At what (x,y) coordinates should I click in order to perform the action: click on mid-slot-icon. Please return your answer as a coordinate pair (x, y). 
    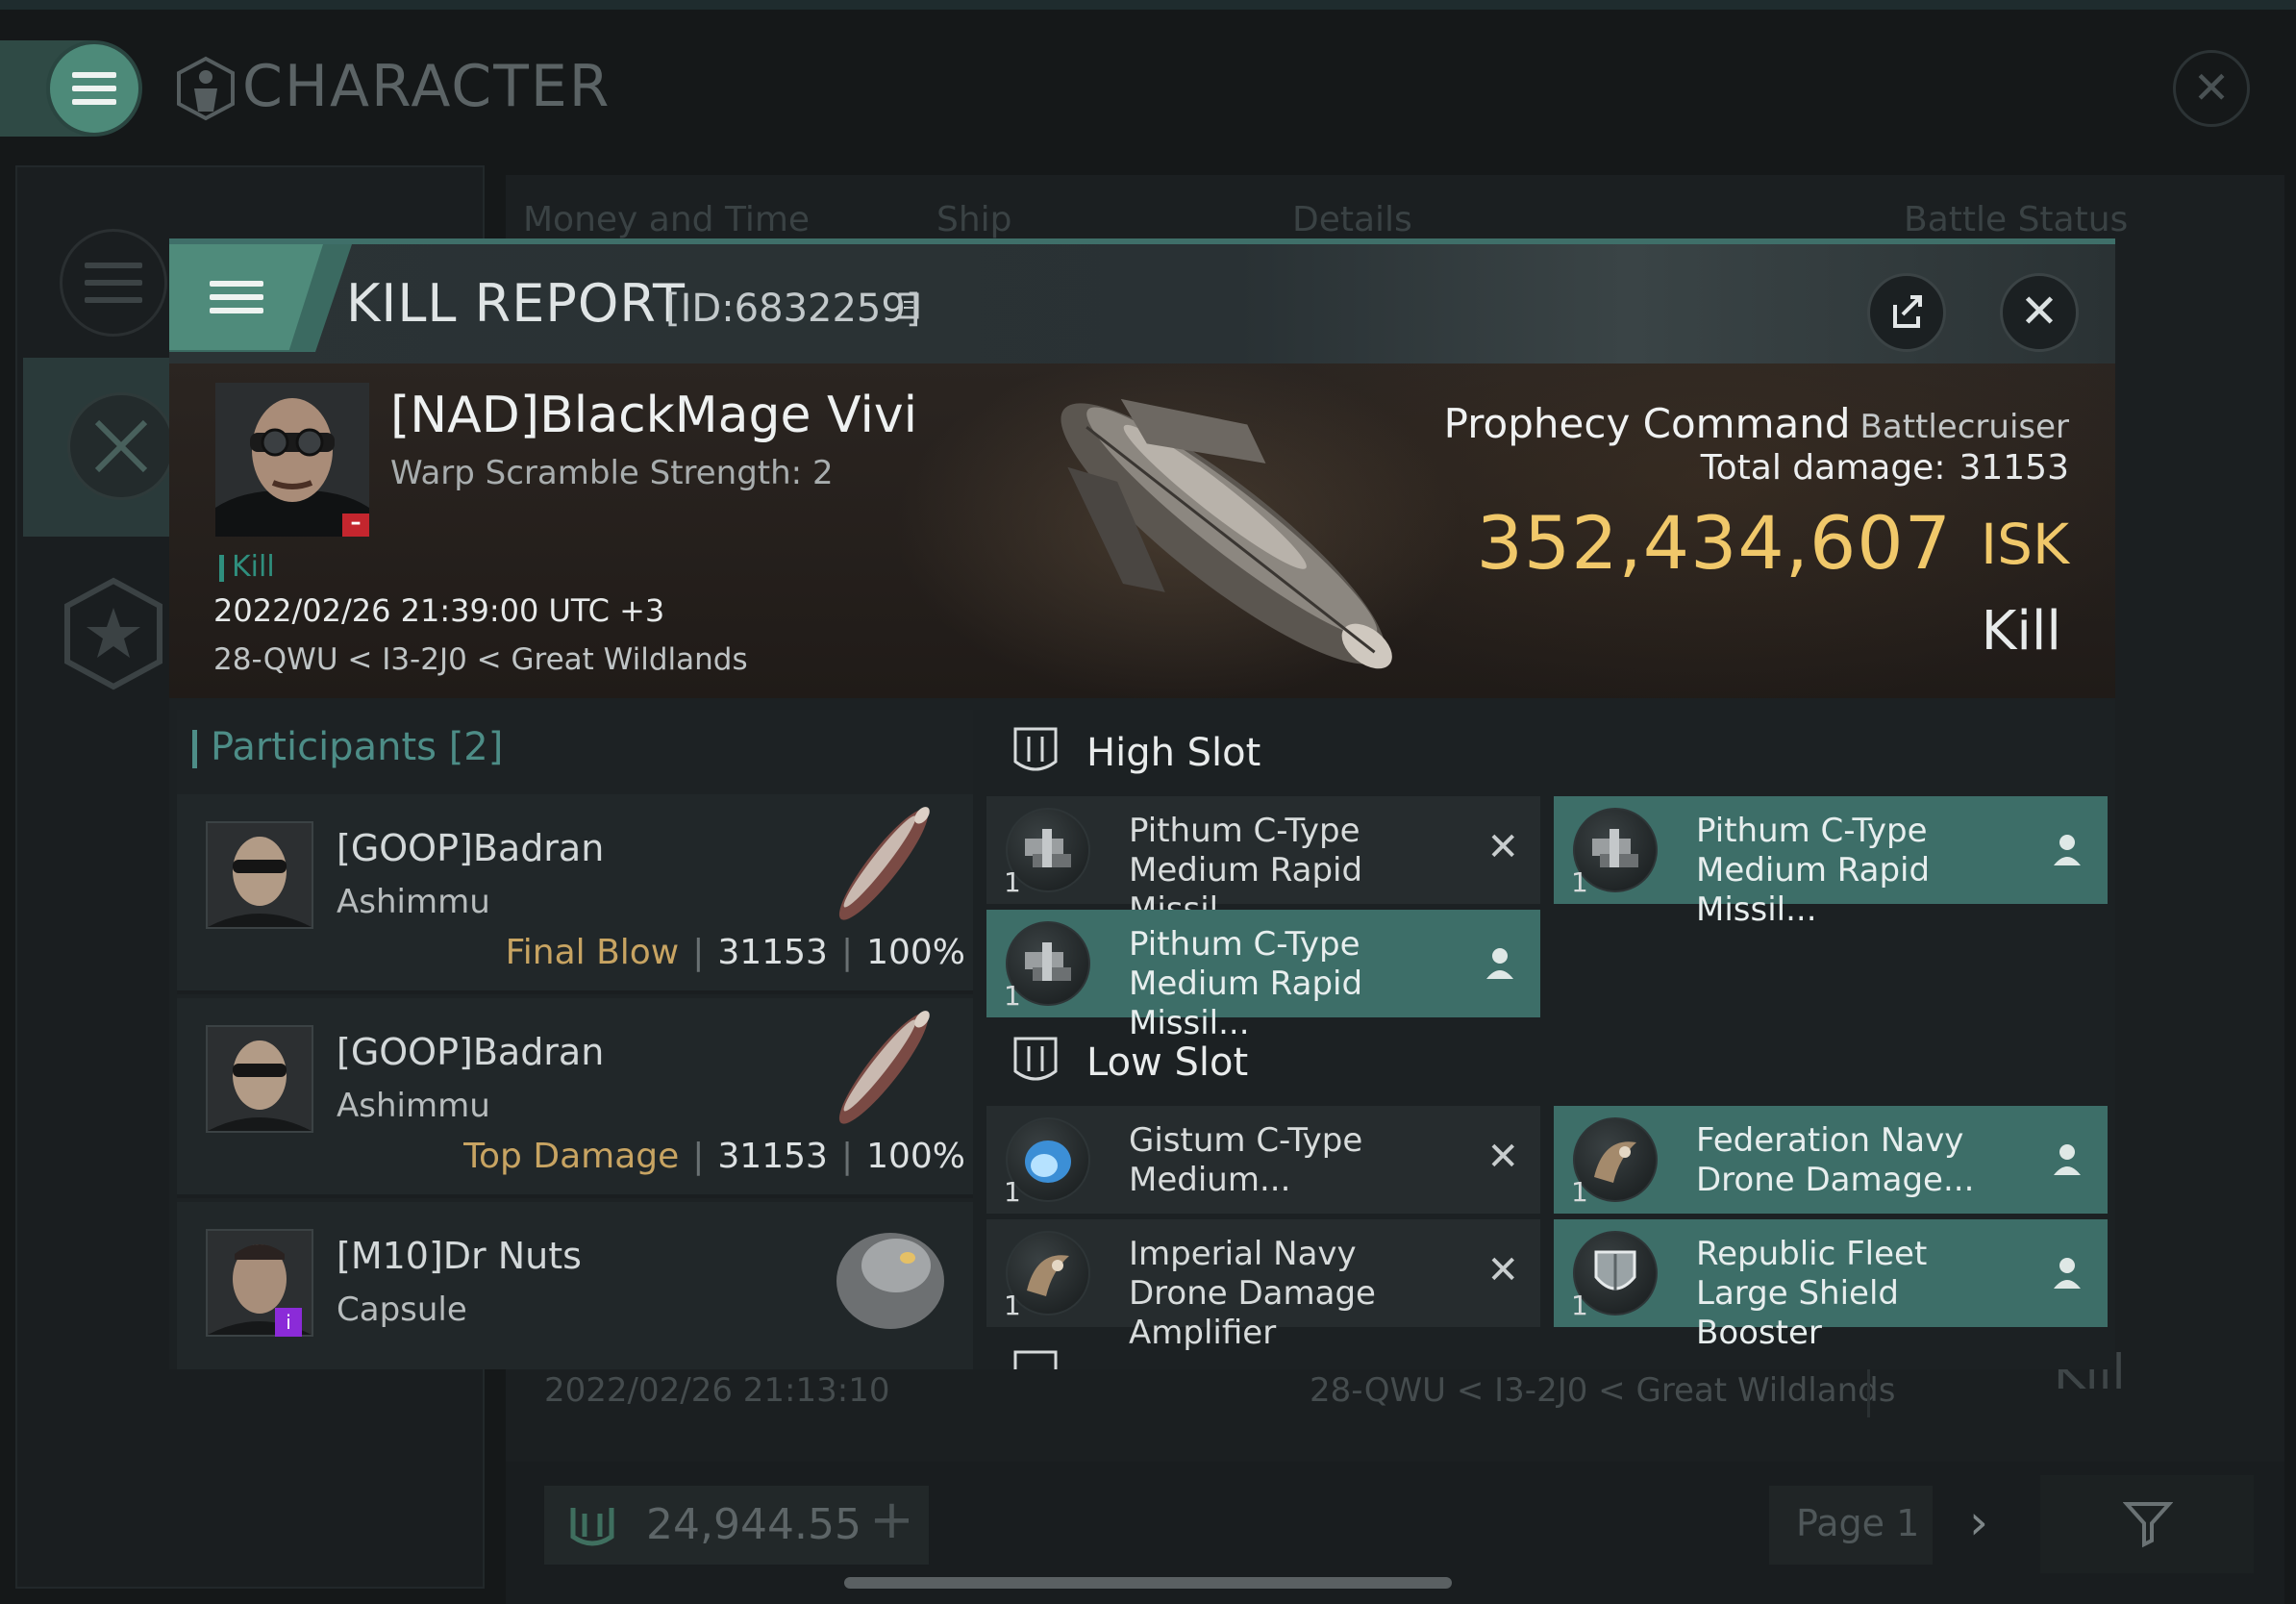
    Looking at the image, I should click on (1035, 1359).